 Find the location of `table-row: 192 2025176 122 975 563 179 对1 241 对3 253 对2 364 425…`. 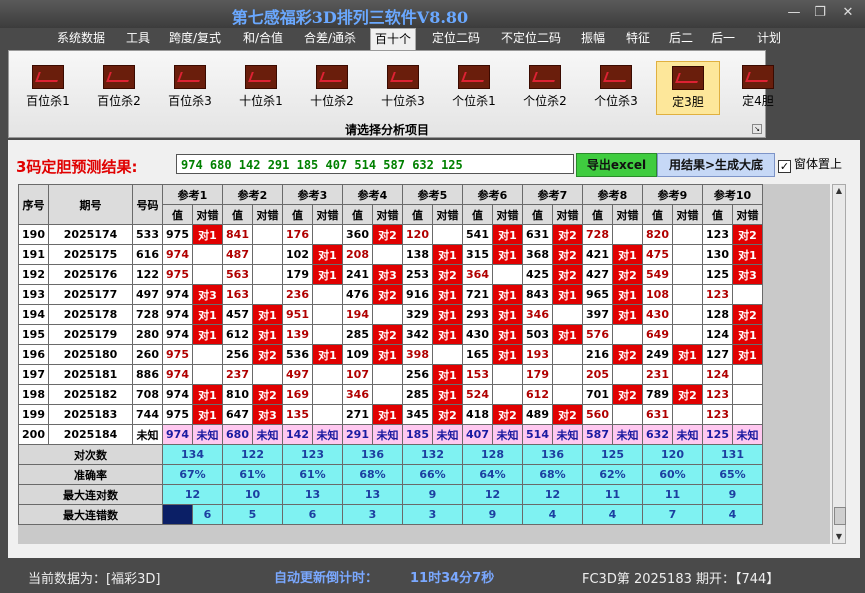

table-row: 192 2025176 122 975 563 179 对1 241 对3 253 对2 364 425… is located at coordinates (390, 274).